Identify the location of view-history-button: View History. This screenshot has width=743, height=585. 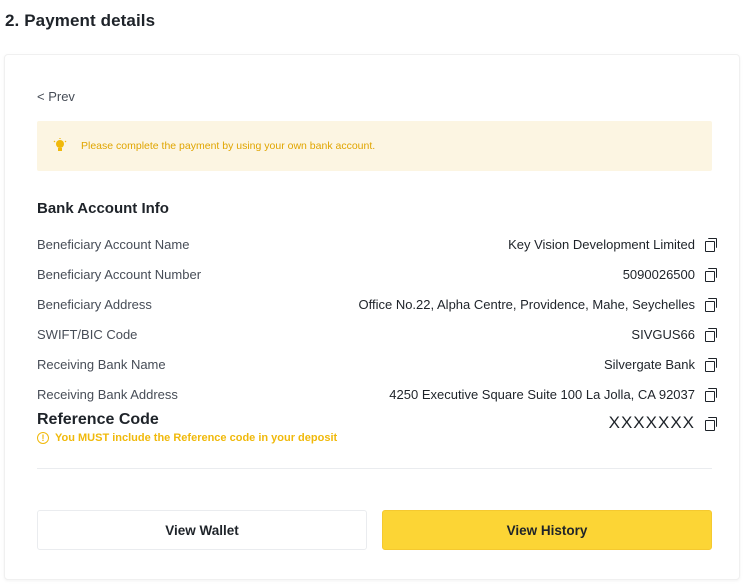
(547, 530).